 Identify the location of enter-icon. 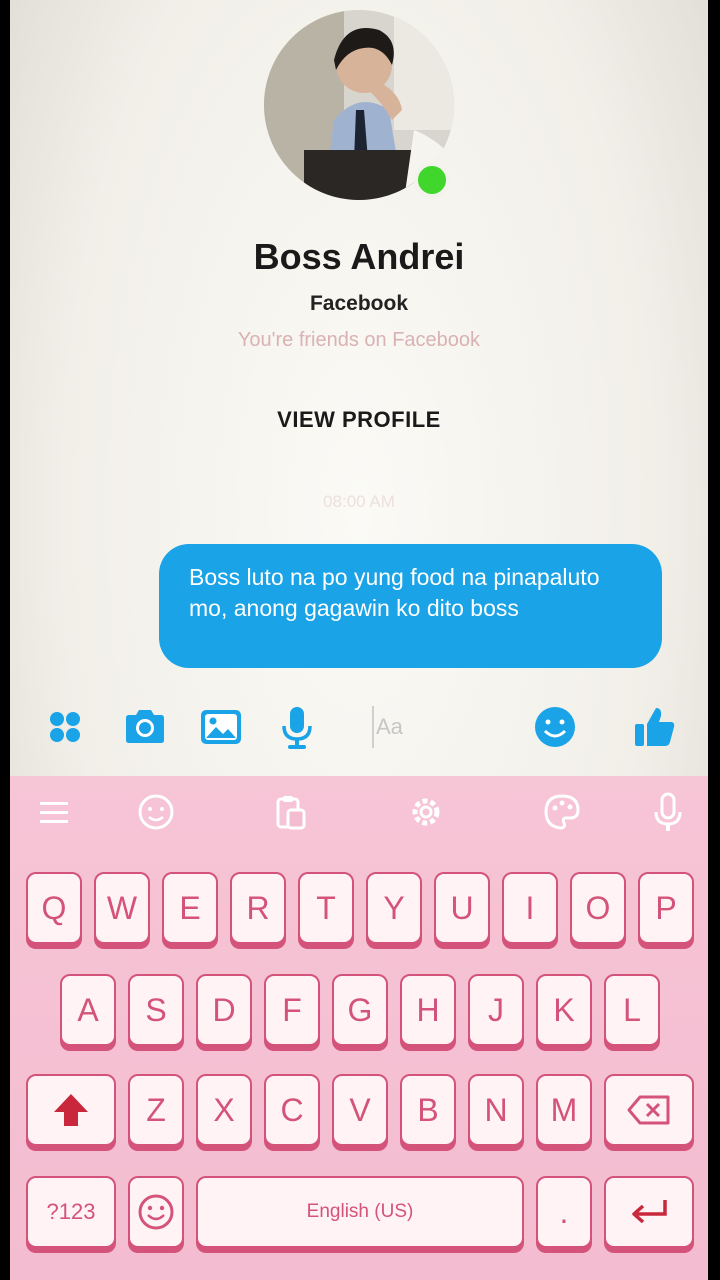
(649, 1212).